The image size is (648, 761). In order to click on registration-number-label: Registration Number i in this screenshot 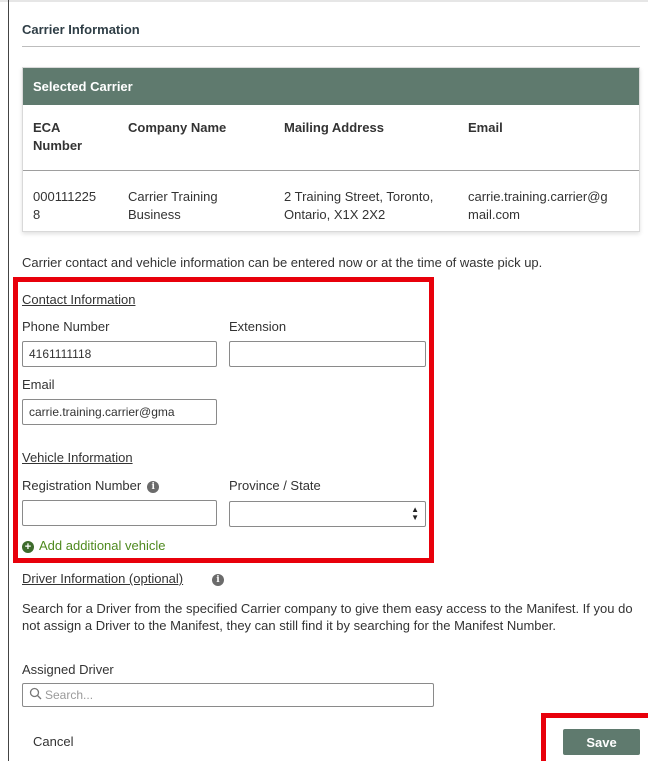, I will do `click(91, 485)`.